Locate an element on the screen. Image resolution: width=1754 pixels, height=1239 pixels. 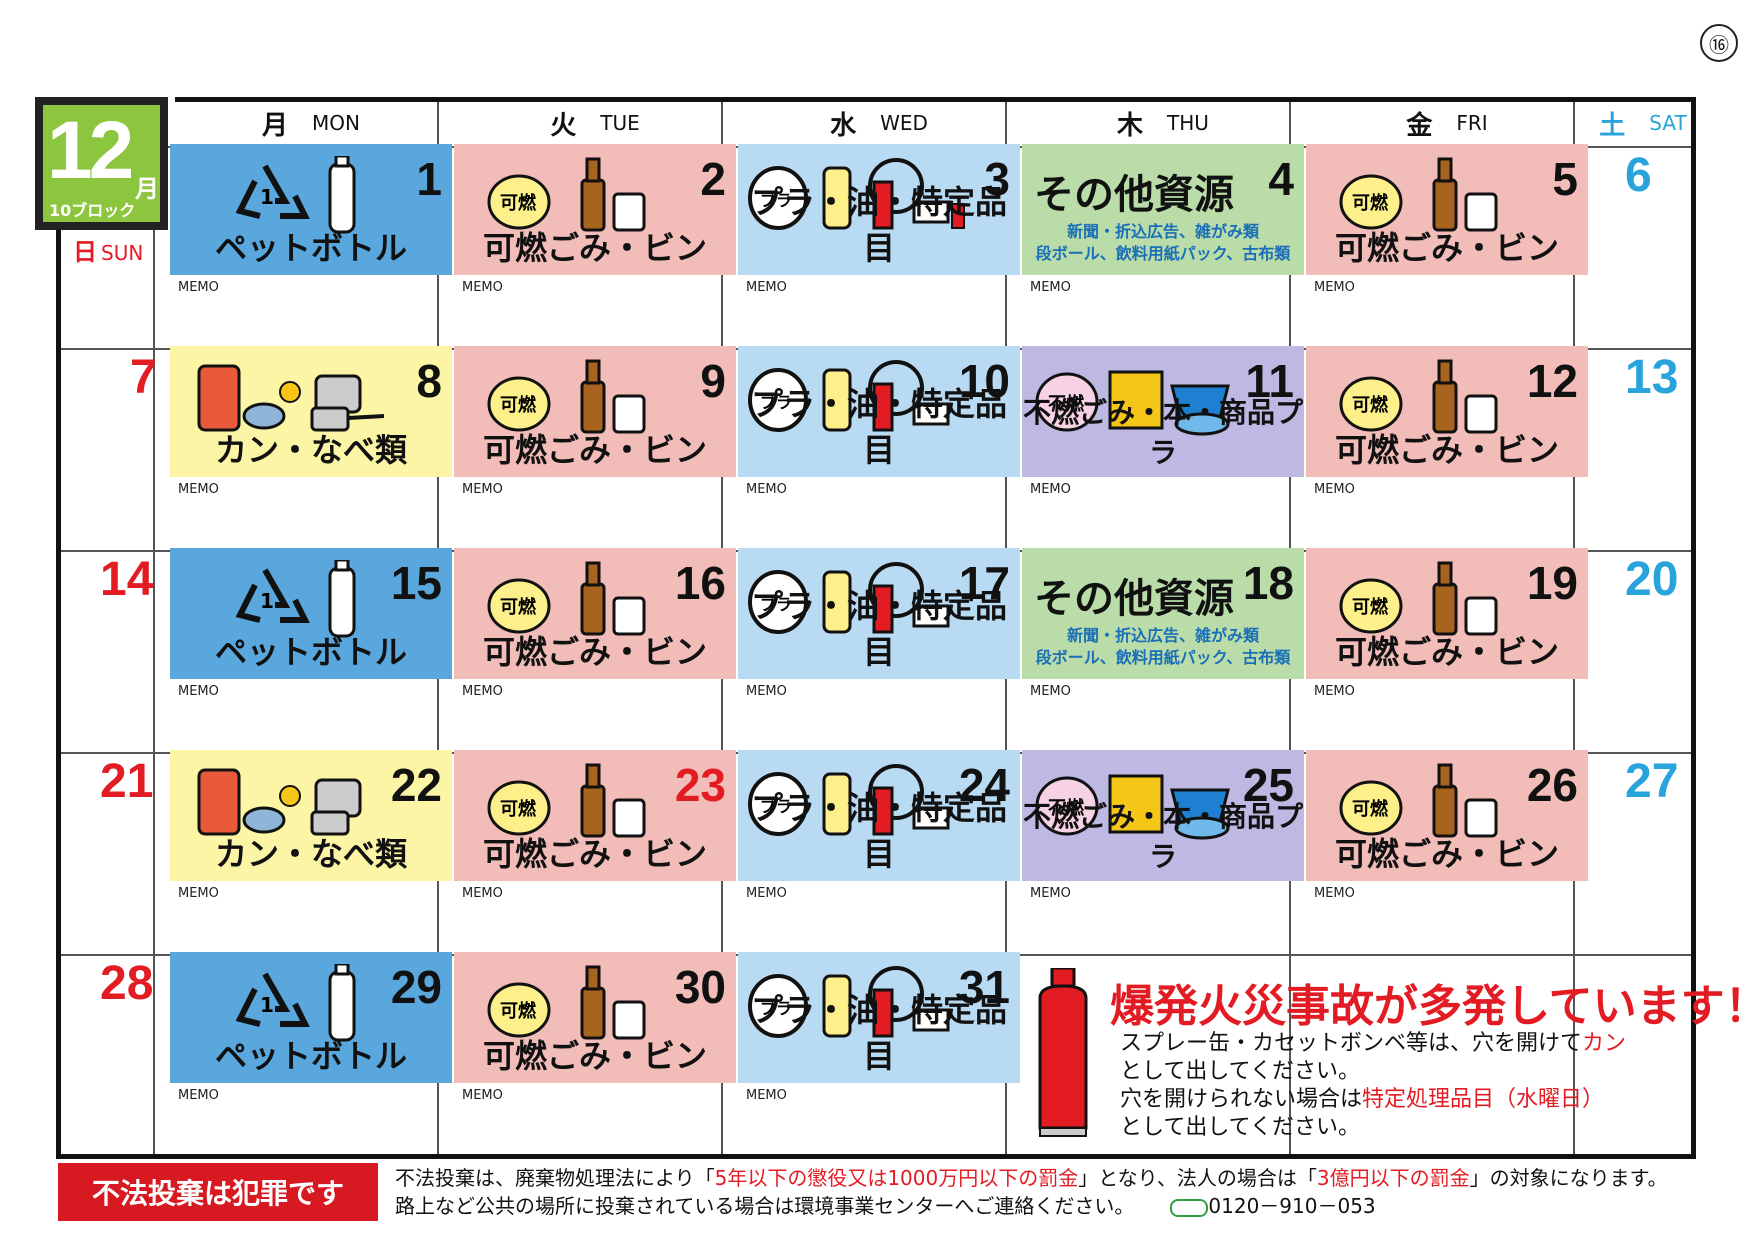
day-cell-burn: 可燃 2 可燃ごみ・ビン is located at coordinates (595, 209).